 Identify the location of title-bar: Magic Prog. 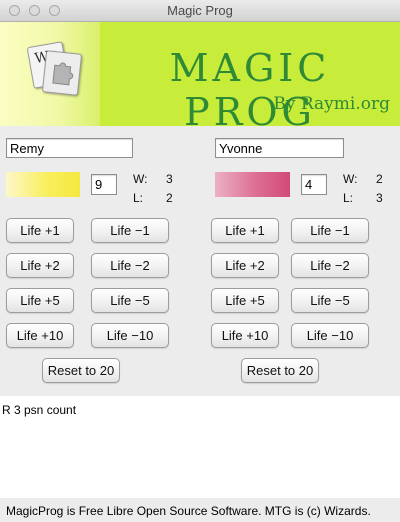
(200, 11).